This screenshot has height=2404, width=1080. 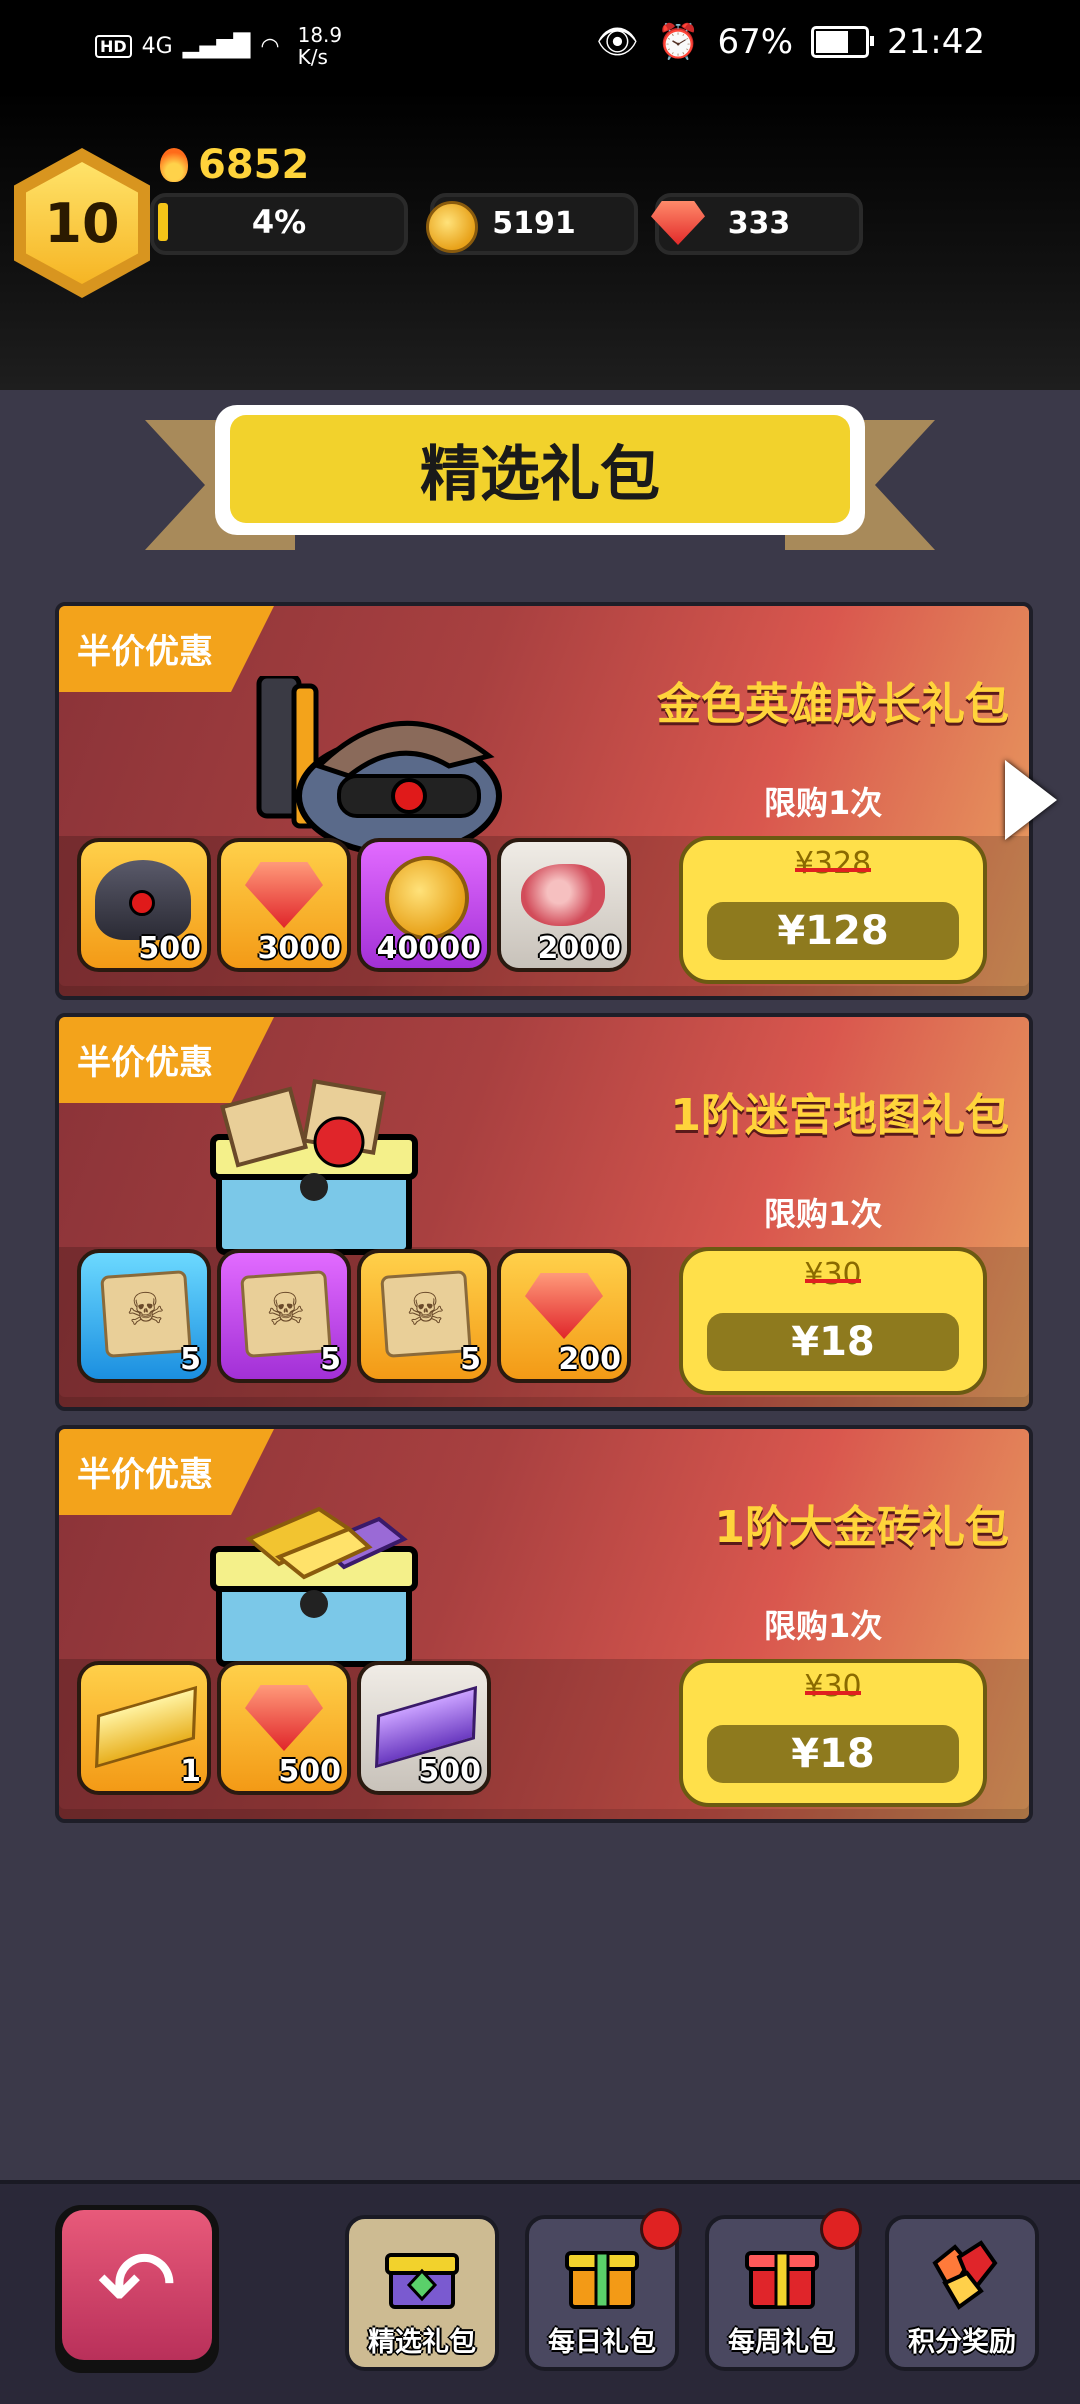 I want to click on reward-item-hero: 500, so click(x=144, y=905).